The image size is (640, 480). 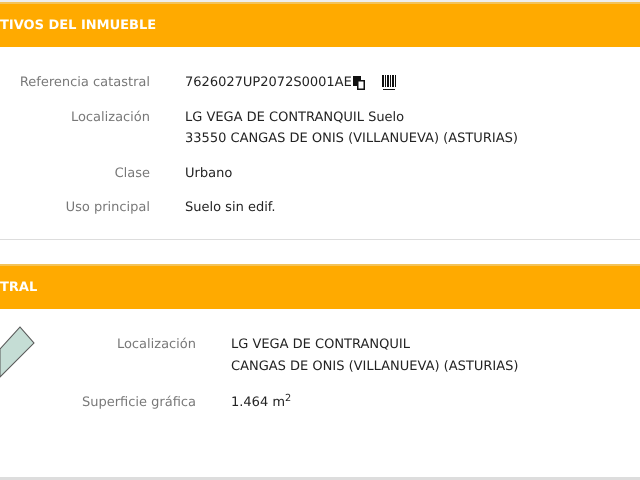 What do you see at coordinates (78, 25) in the screenshot?
I see `section-title: TIVOS DEL INMUEBLE` at bounding box center [78, 25].